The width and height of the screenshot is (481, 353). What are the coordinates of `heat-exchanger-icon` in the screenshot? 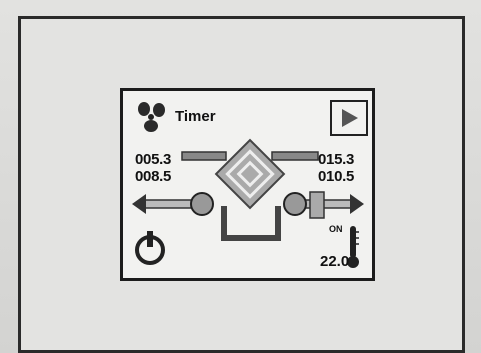 It's located at (250, 174).